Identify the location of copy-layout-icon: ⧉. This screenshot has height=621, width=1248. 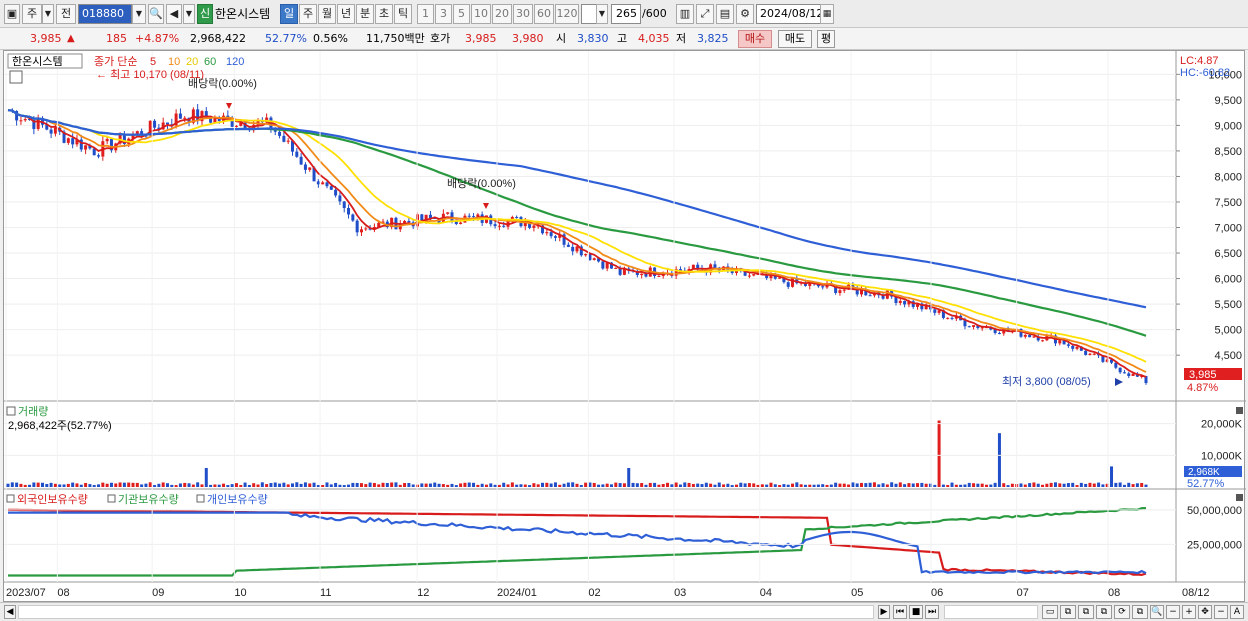
(1068, 612).